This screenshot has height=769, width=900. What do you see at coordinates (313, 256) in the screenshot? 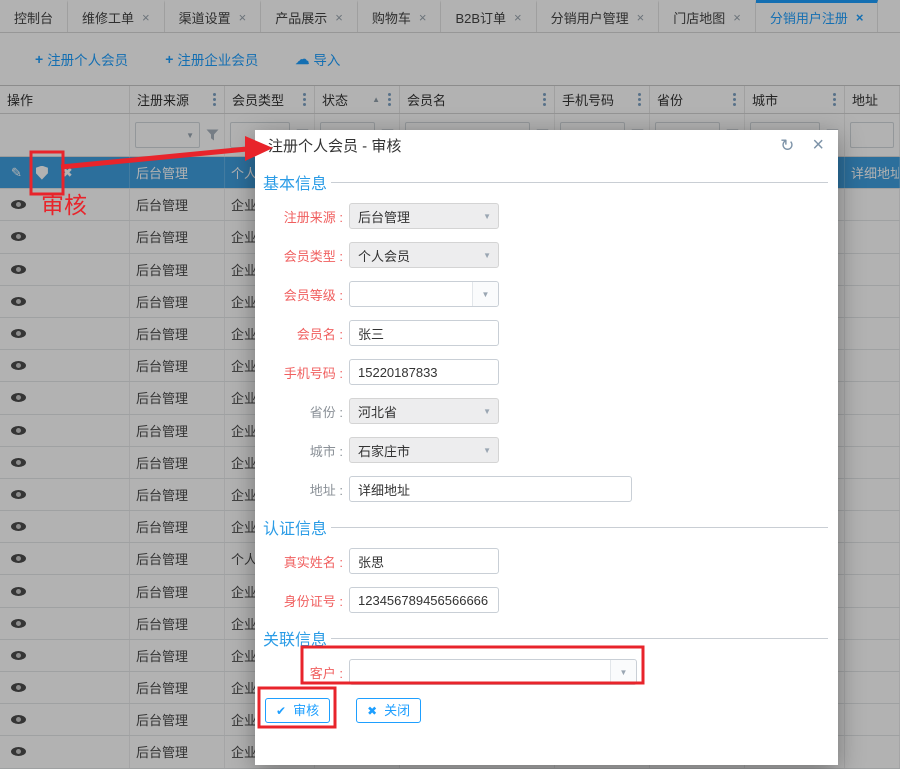
I see `field-label: 会员类型 :` at bounding box center [313, 256].